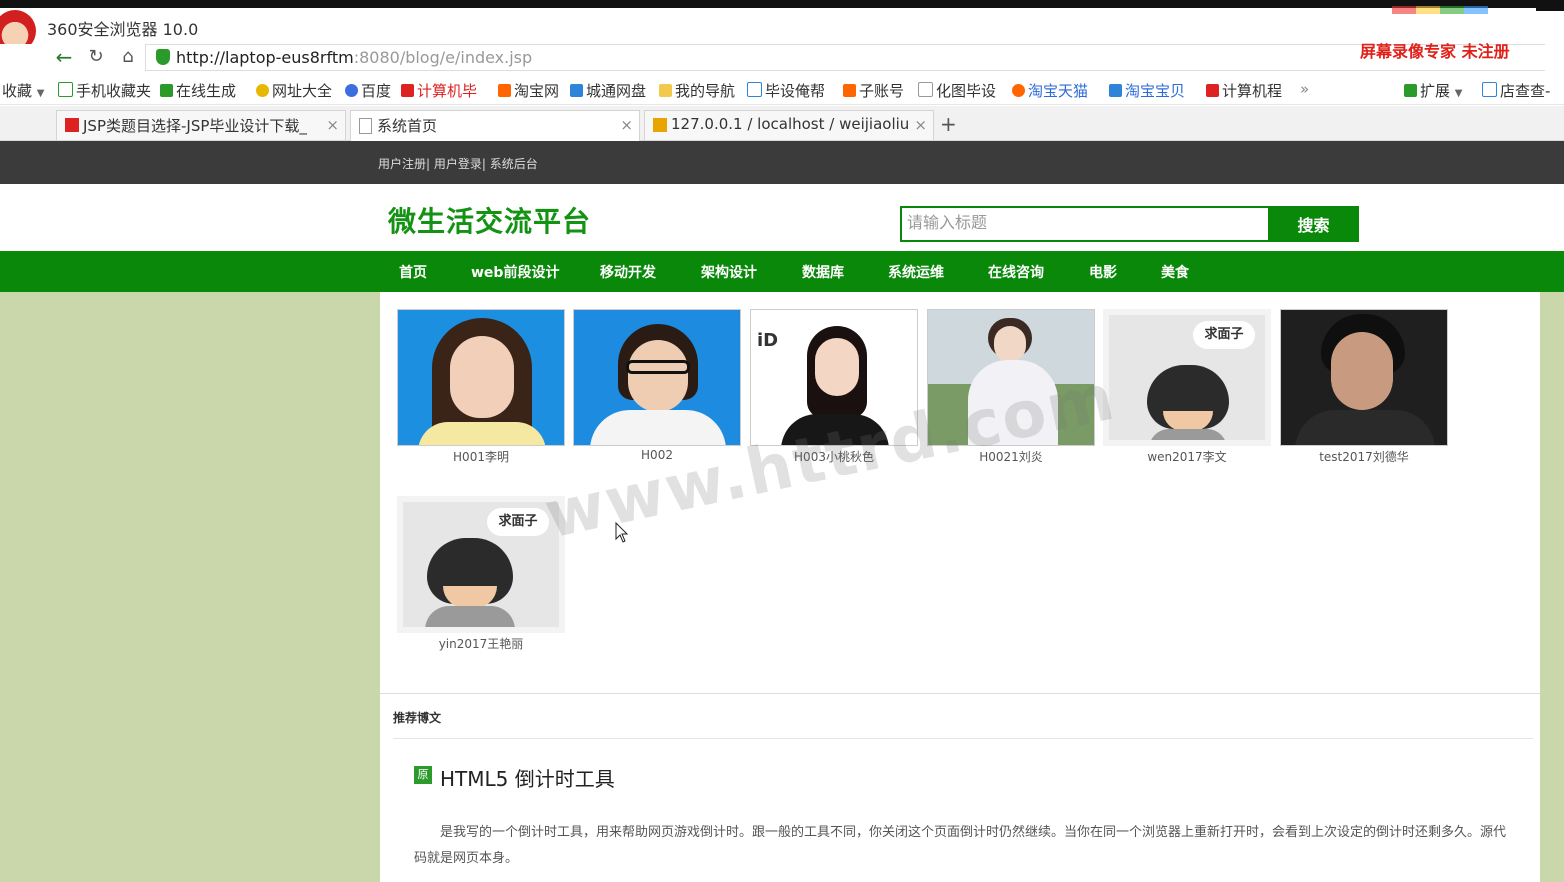 The image size is (1564, 882). What do you see at coordinates (489, 220) in the screenshot?
I see `site-title: 微生活交流平台` at bounding box center [489, 220].